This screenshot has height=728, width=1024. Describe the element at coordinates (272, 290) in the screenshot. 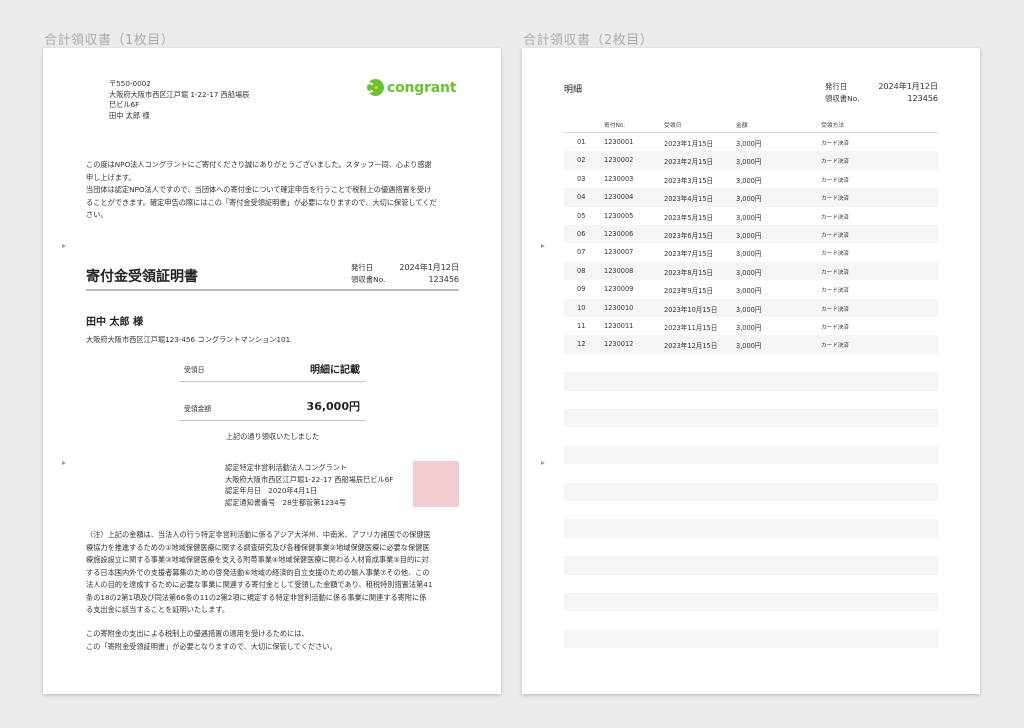

I see `title-divider` at that location.